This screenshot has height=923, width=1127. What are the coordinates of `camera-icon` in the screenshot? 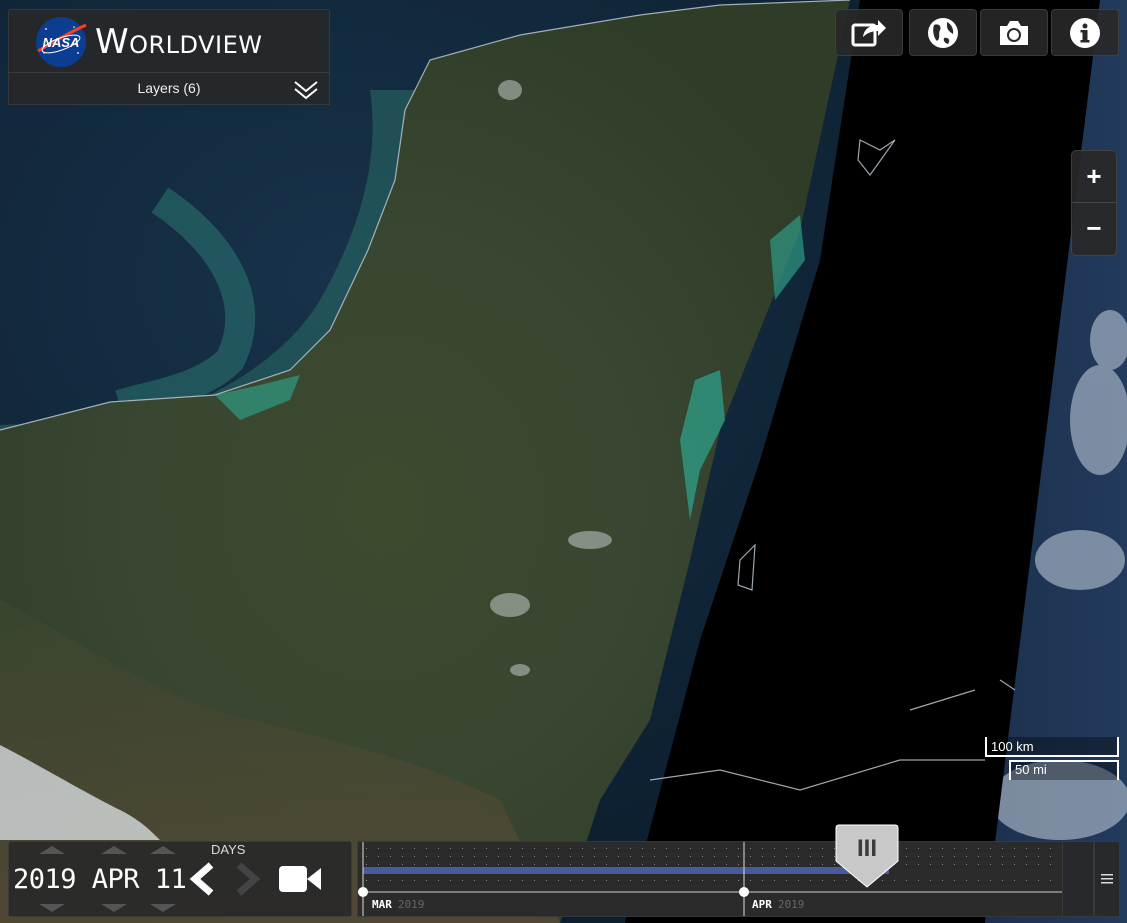 It's located at (1014, 32).